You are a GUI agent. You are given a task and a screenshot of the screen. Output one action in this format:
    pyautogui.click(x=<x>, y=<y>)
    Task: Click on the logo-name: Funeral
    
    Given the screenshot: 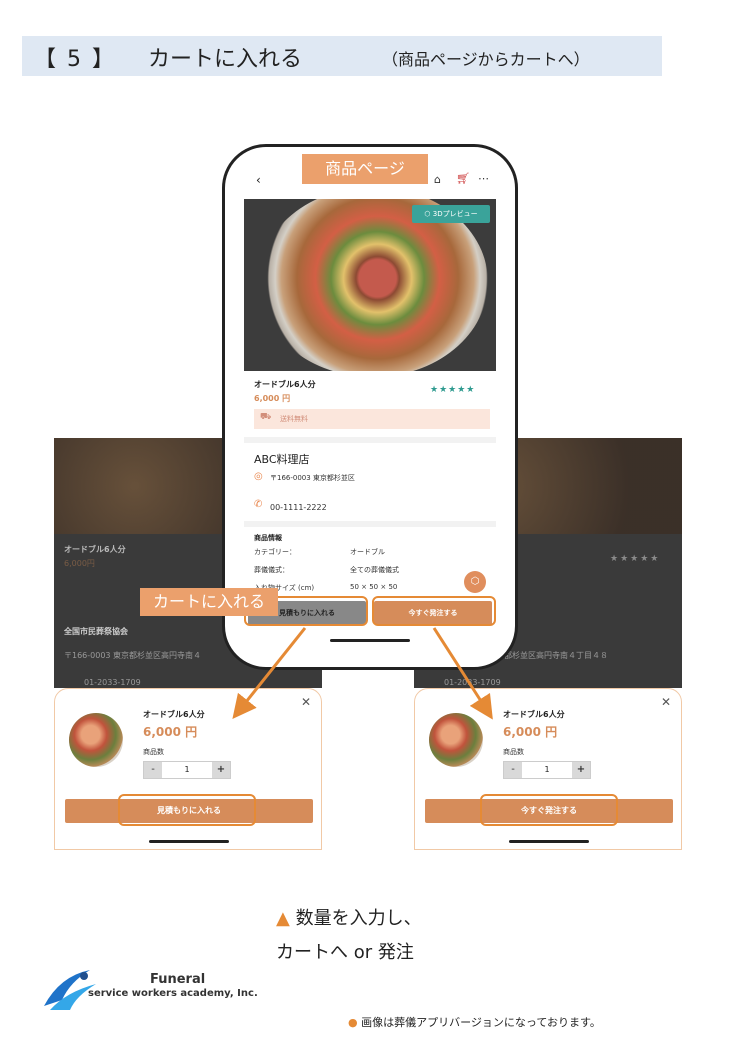 What is the action you would take?
    pyautogui.click(x=178, y=979)
    